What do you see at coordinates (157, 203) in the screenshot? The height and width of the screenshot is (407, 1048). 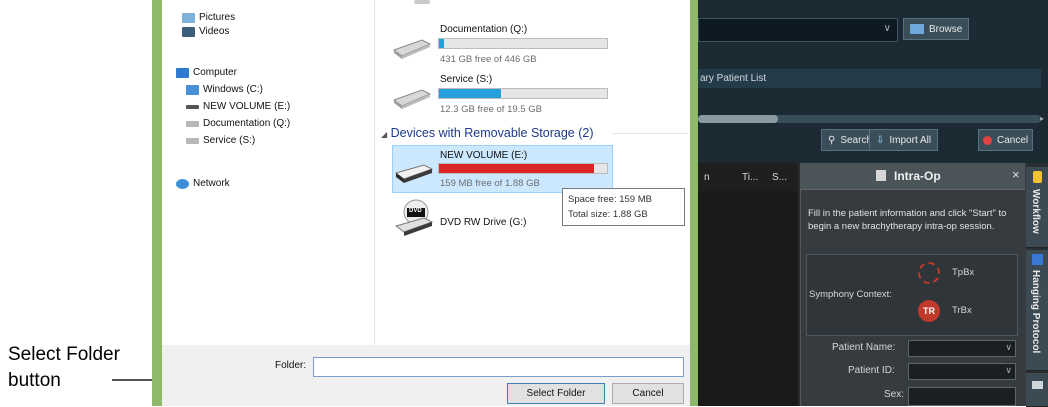 I see `window-border-left` at bounding box center [157, 203].